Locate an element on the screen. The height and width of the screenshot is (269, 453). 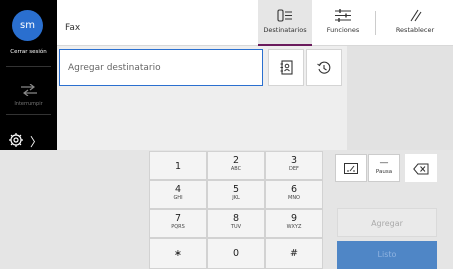
keypad-key: 4 GHI is located at coordinates (178, 194).